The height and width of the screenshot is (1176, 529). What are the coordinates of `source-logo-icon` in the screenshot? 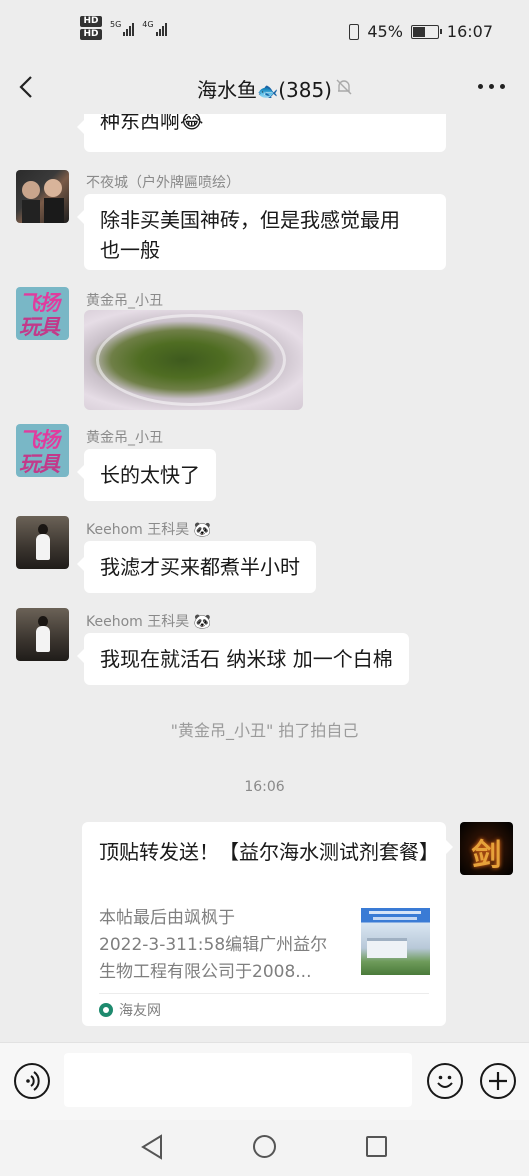 It's located at (106, 1010).